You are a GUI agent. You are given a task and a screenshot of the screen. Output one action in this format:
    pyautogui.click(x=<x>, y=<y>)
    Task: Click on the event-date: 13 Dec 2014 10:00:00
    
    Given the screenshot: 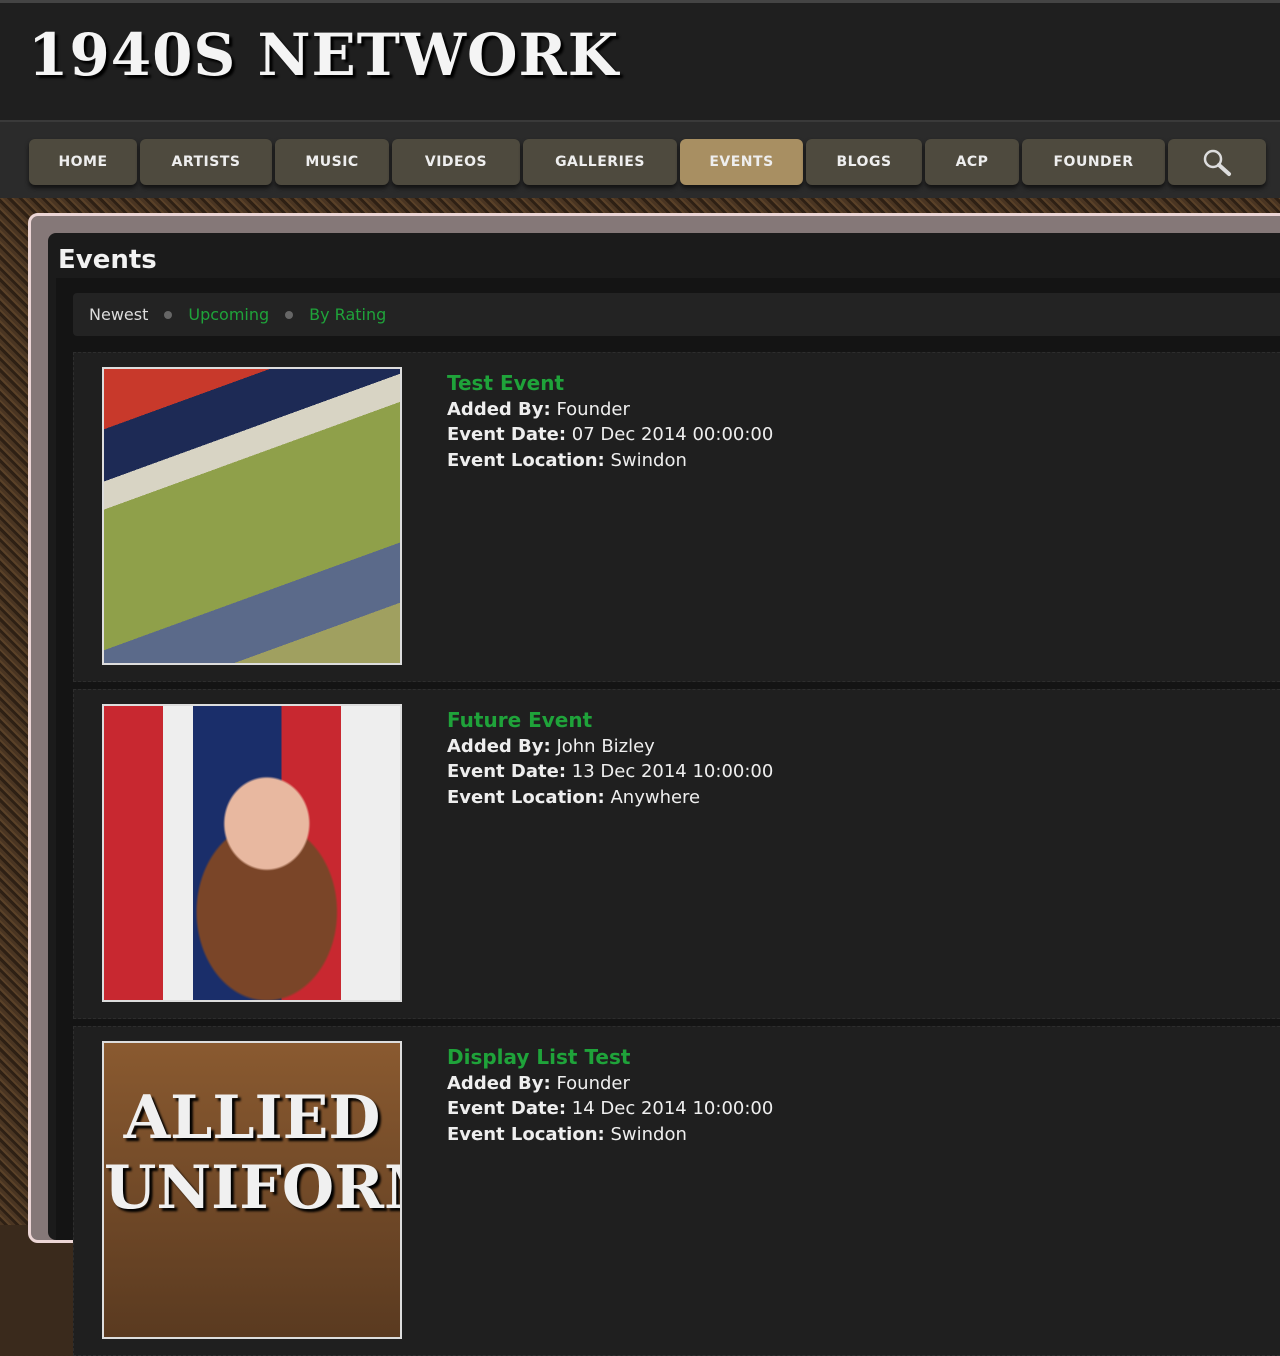 What is the action you would take?
    pyautogui.click(x=672, y=771)
    